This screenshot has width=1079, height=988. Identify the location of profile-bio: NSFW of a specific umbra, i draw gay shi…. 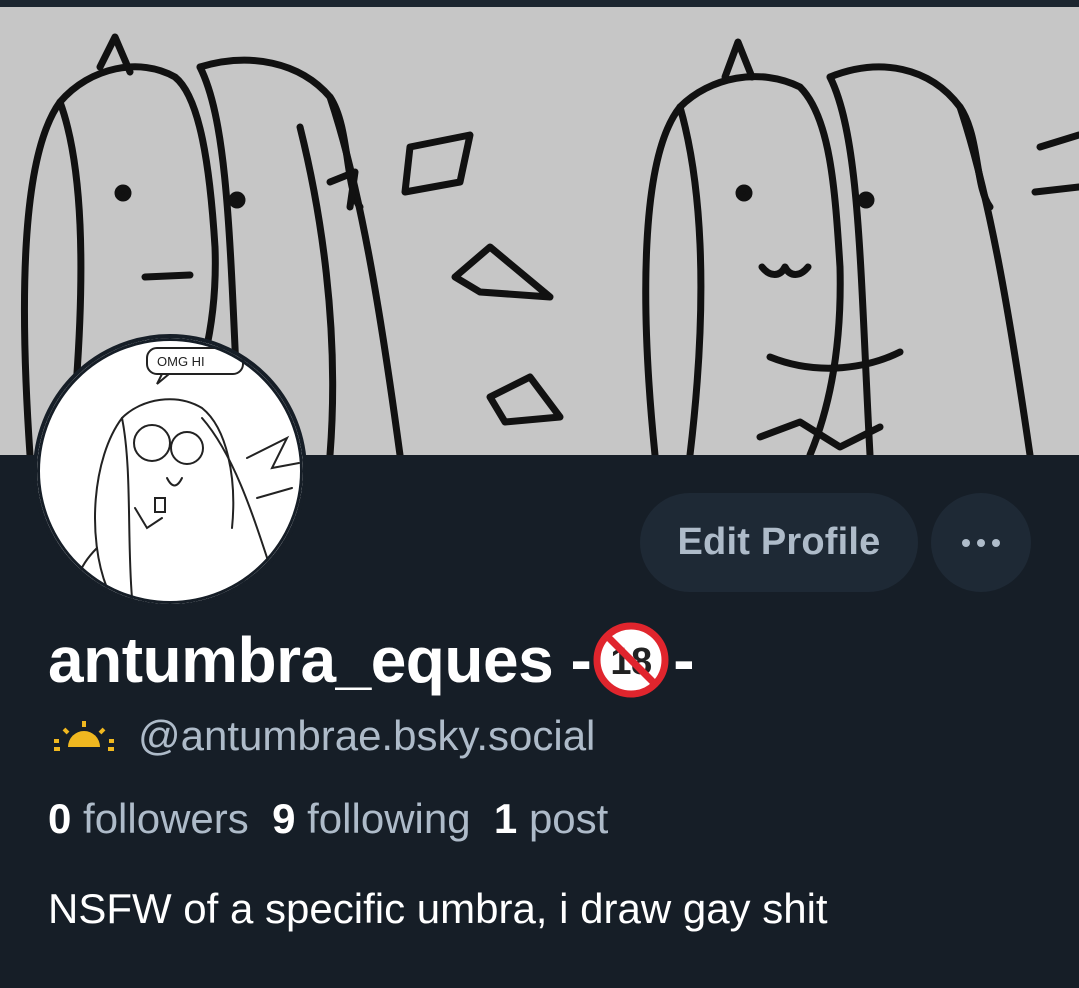
(438, 908).